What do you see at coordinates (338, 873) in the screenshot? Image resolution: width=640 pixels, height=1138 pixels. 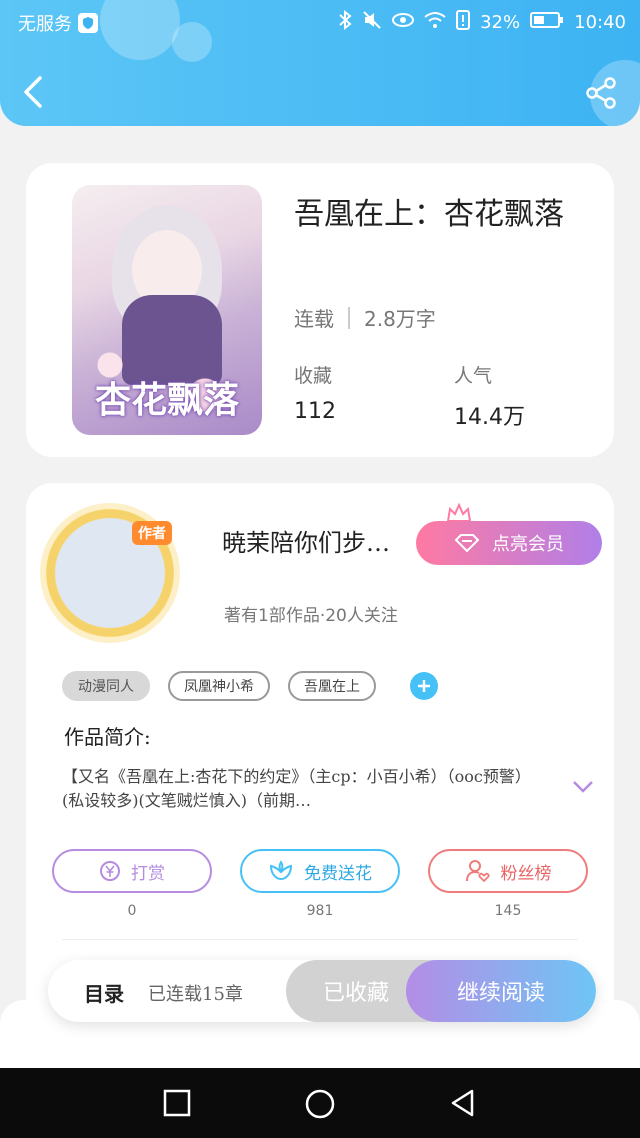 I see `flower-label: 免费送花` at bounding box center [338, 873].